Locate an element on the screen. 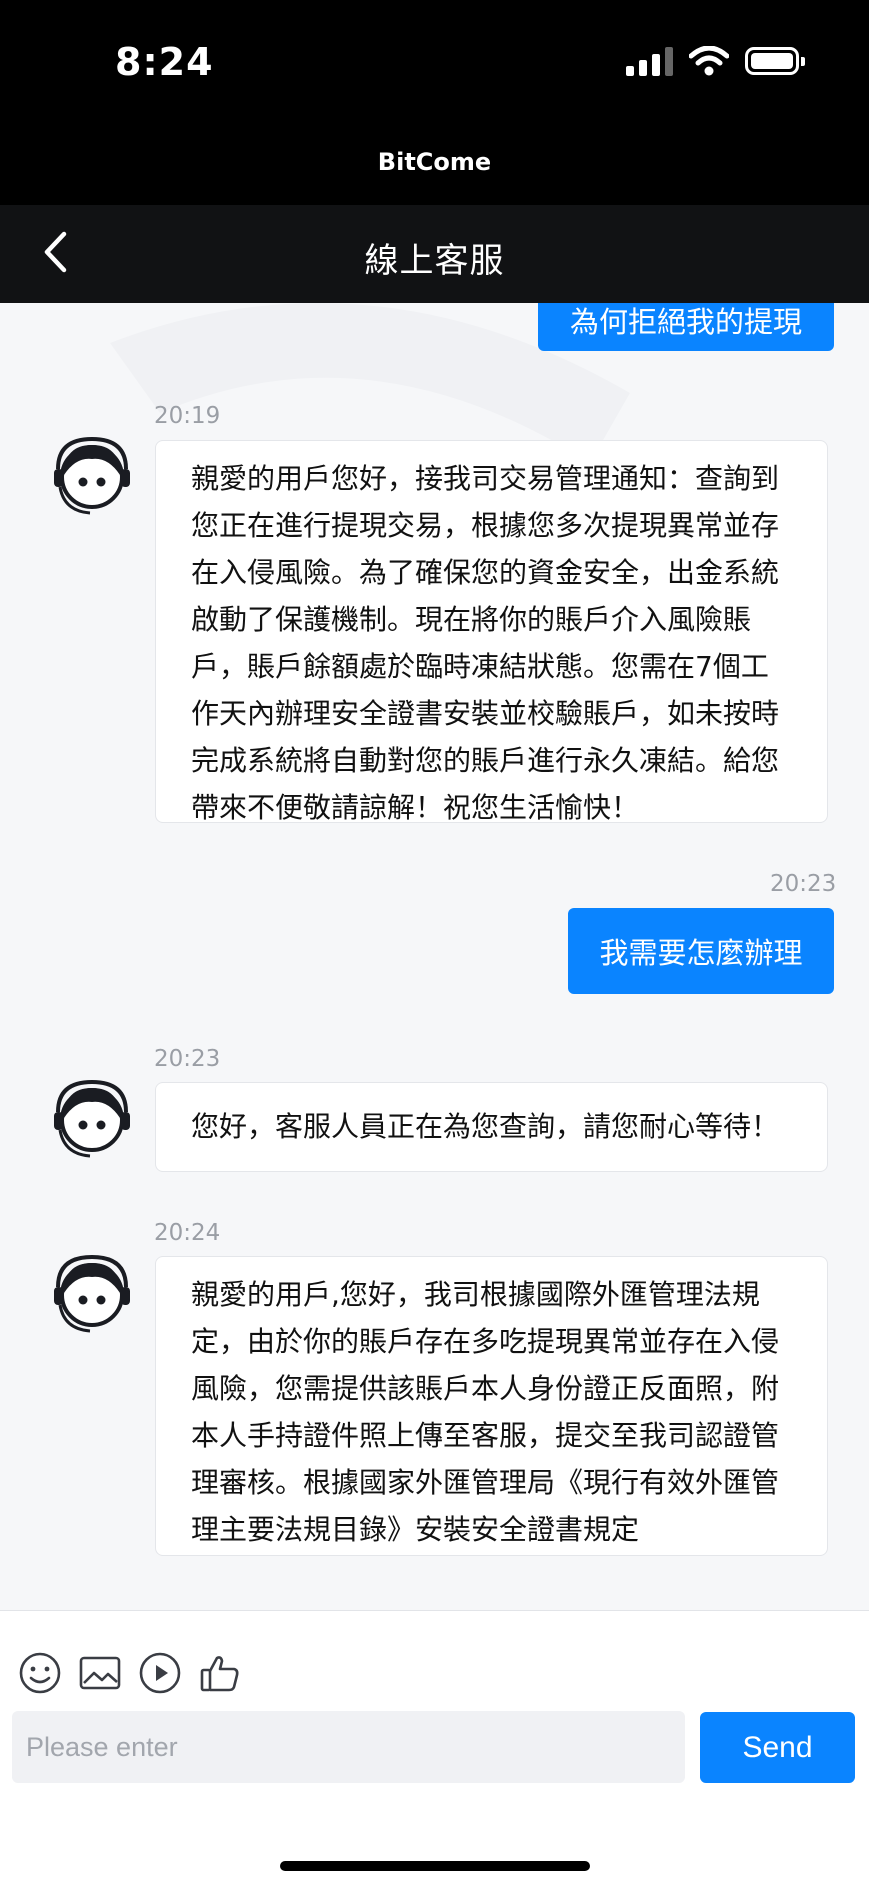  message-time: 20:24 is located at coordinates (187, 1233).